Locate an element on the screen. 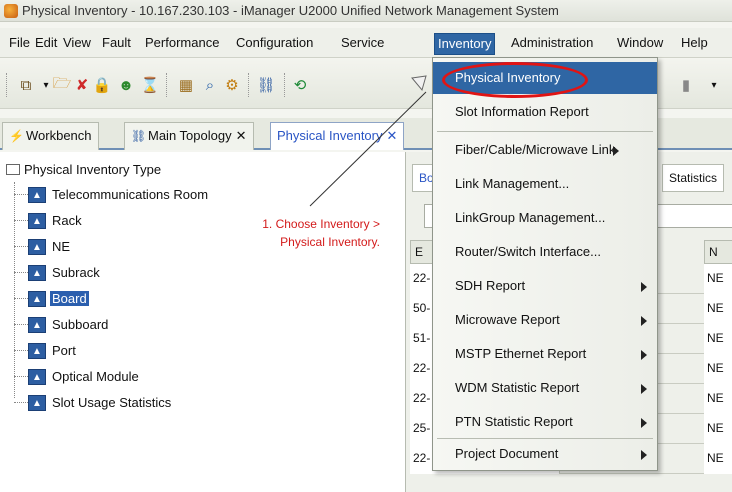 Image resolution: width=732 pixels, height=492 pixels. annotation-line-2: Physical Inventory. is located at coordinates (330, 242).